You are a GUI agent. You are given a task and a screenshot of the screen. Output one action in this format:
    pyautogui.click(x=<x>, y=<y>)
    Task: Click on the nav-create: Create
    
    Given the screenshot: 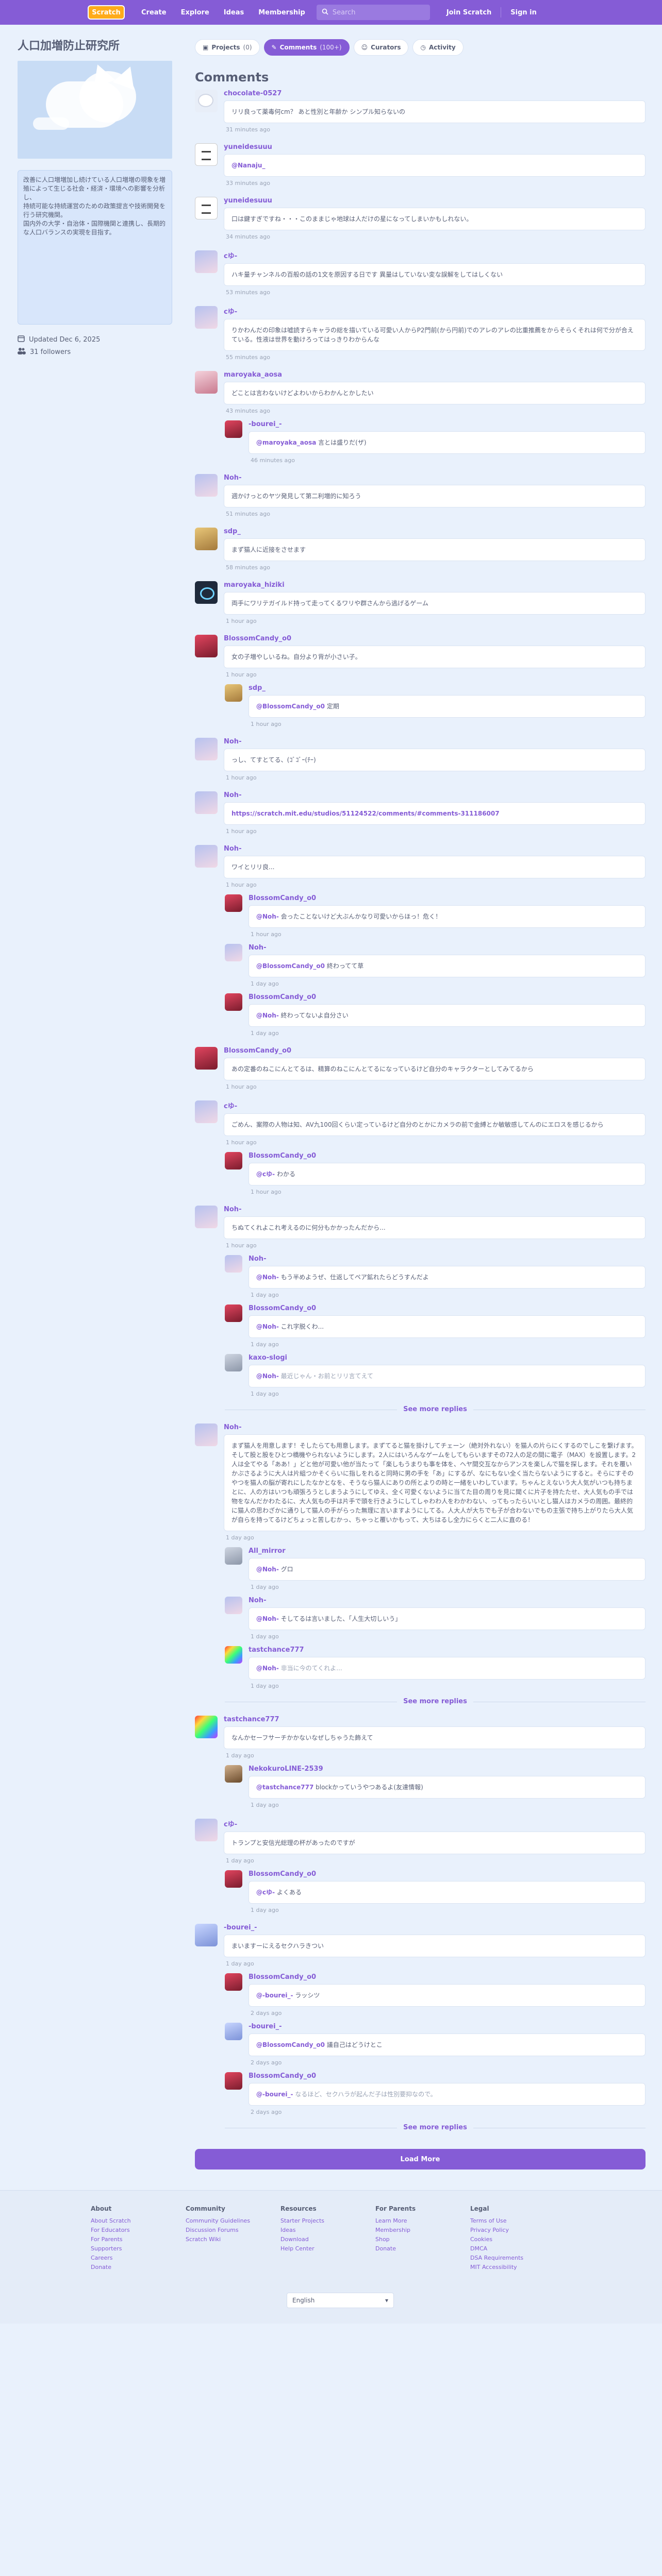 What is the action you would take?
    pyautogui.click(x=154, y=12)
    